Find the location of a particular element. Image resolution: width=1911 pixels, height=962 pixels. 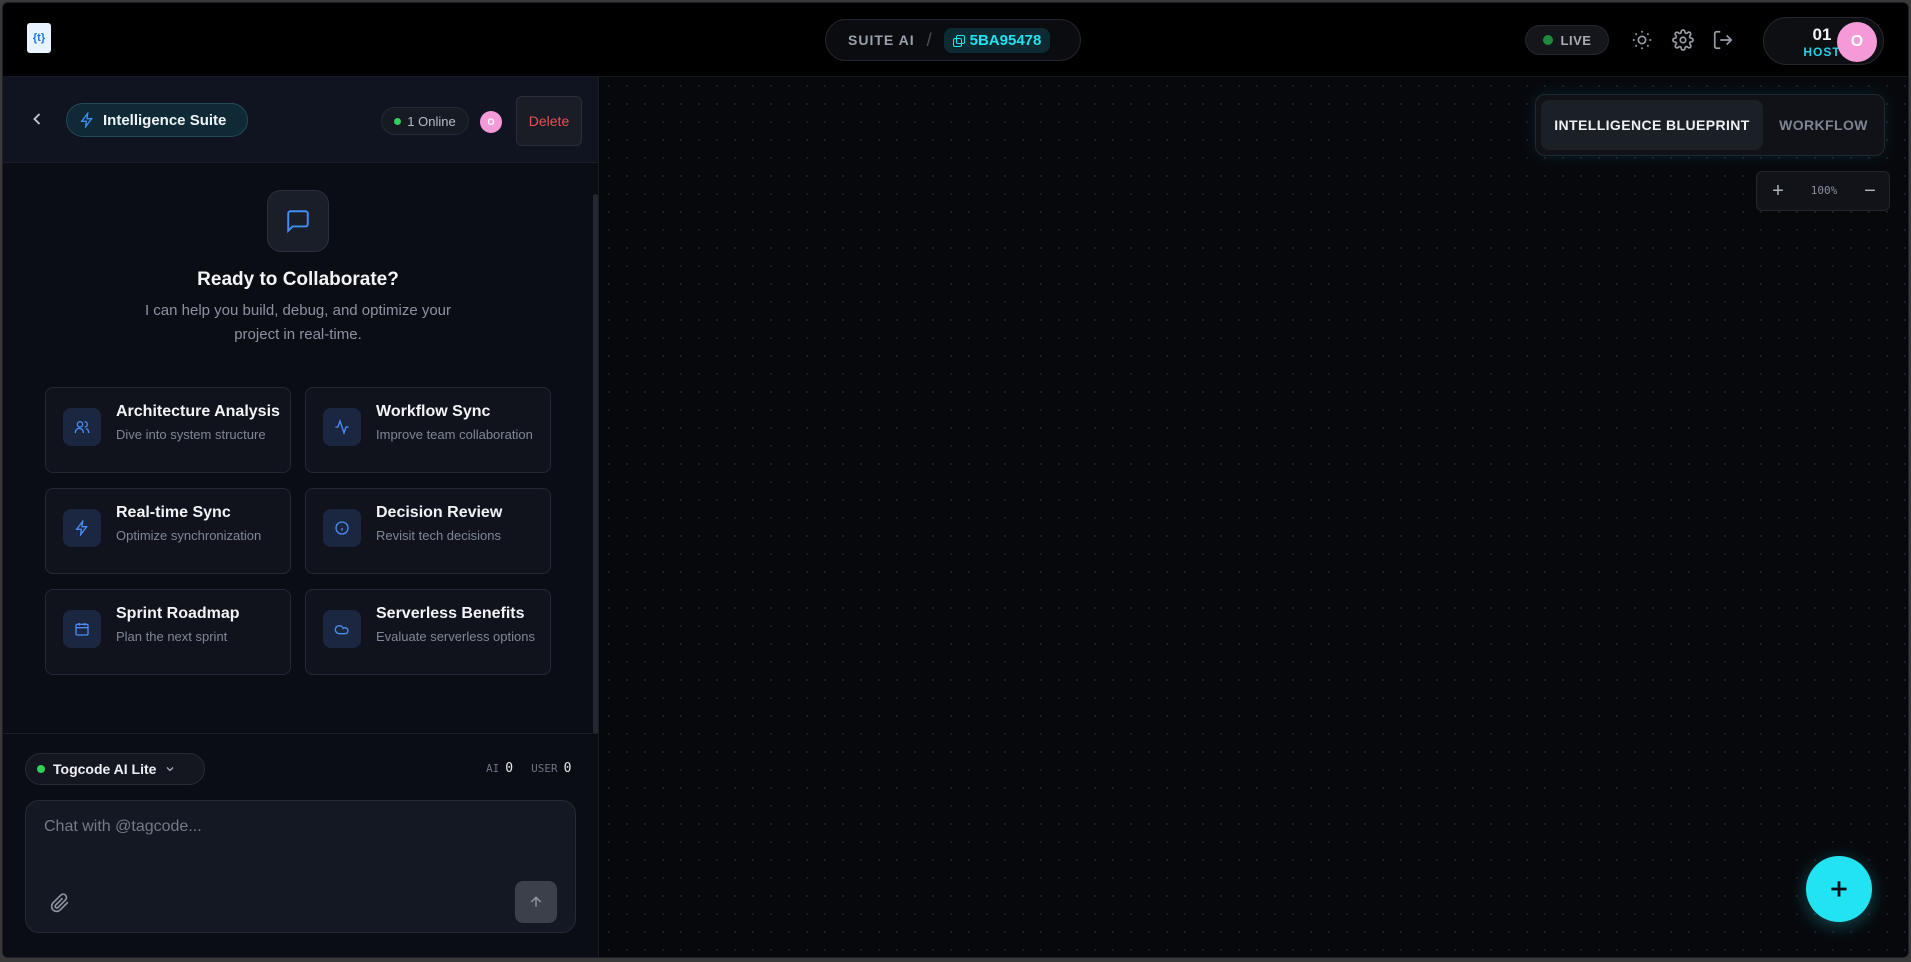

model-selector: Togcode AI Lite is located at coordinates (115, 769).